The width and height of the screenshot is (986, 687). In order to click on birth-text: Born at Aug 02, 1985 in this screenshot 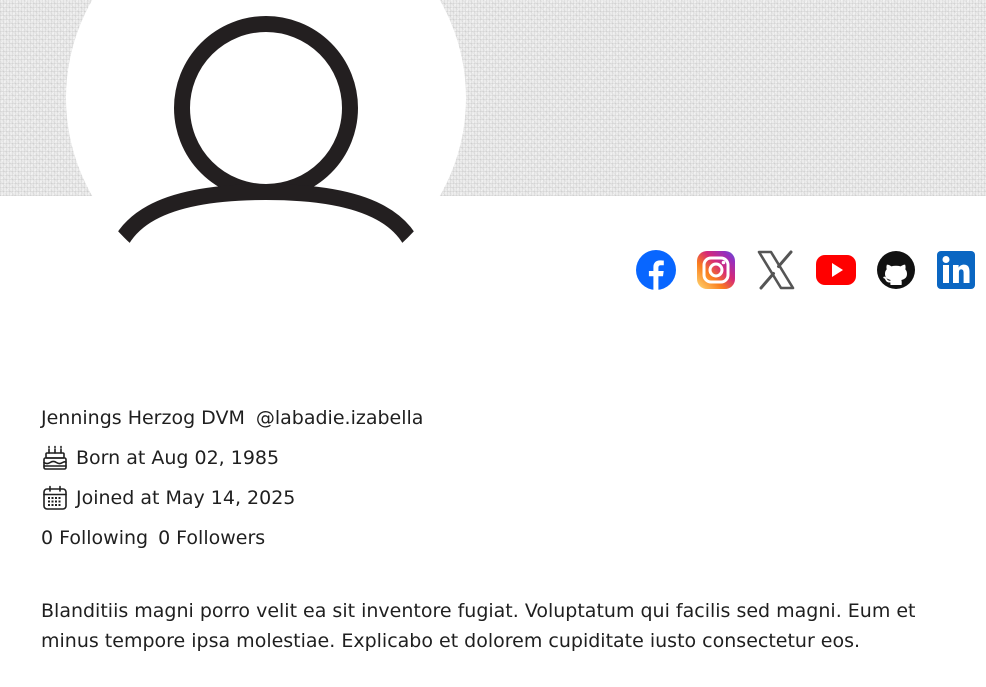, I will do `click(178, 458)`.